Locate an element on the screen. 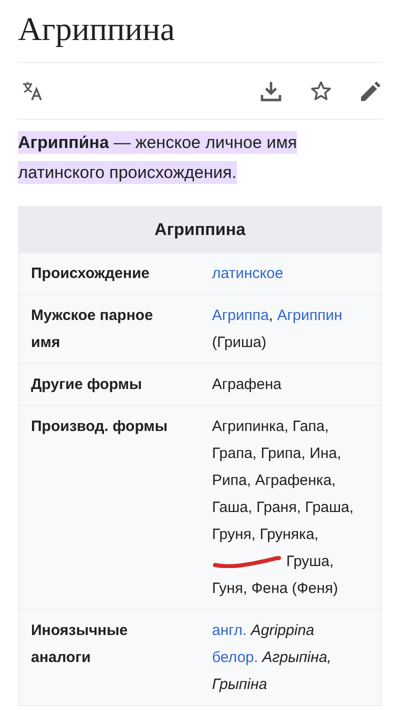 The width and height of the screenshot is (400, 711). value-text: Аграфена is located at coordinates (247, 384).